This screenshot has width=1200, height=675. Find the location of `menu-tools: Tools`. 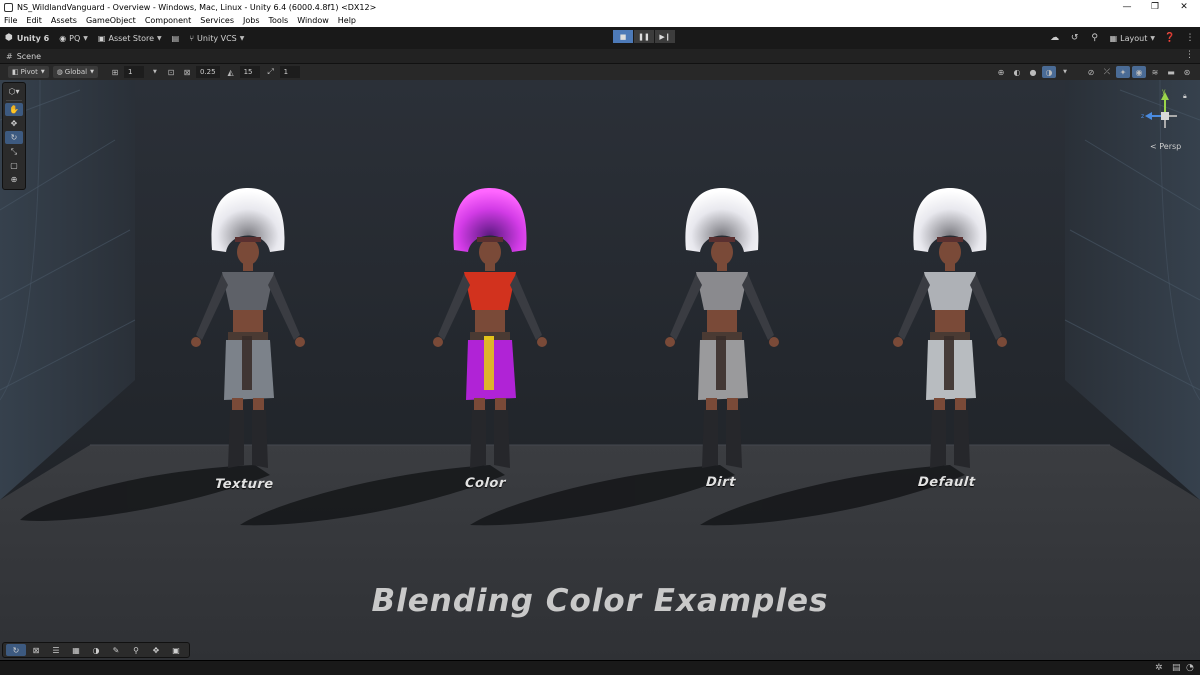

menu-tools: Tools is located at coordinates (279, 20).